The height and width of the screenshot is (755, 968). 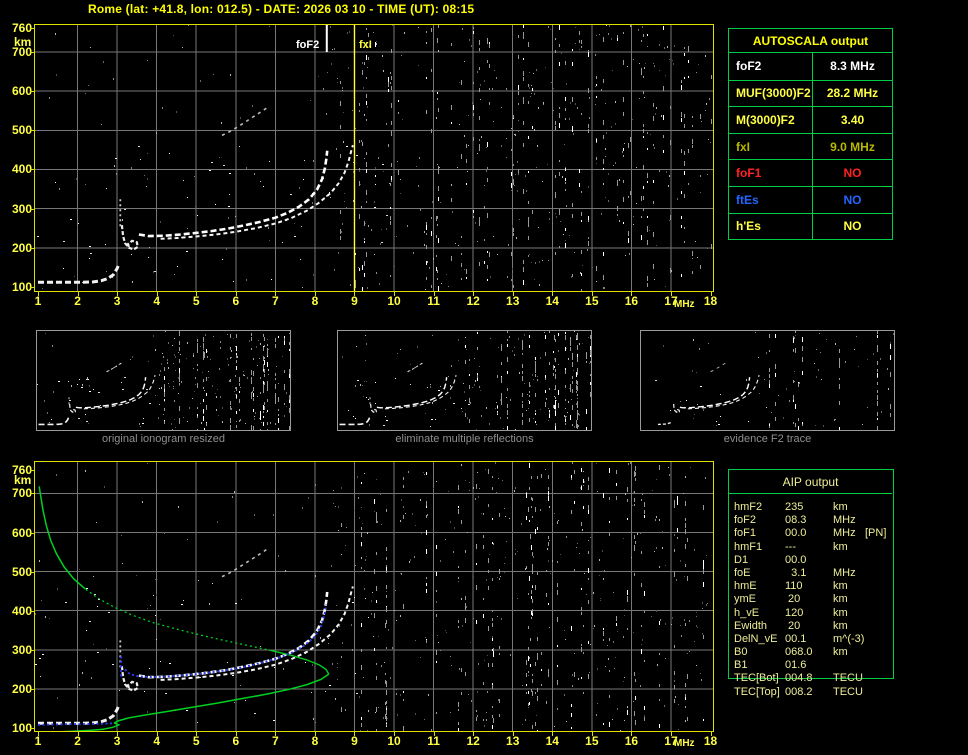 I want to click on aip-param-label: D1, so click(x=741, y=559).